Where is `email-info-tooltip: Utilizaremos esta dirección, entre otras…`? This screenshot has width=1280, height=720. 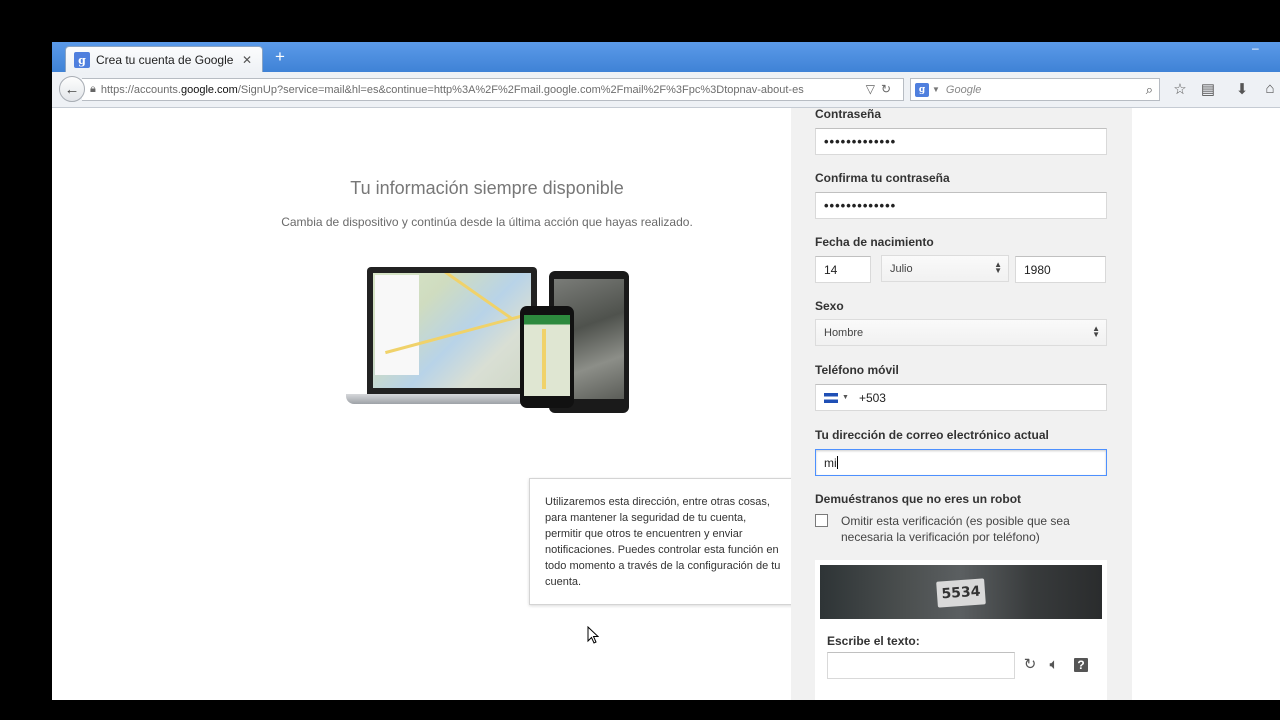 email-info-tooltip: Utilizaremos esta dirección, entre otras… is located at coordinates (665, 541).